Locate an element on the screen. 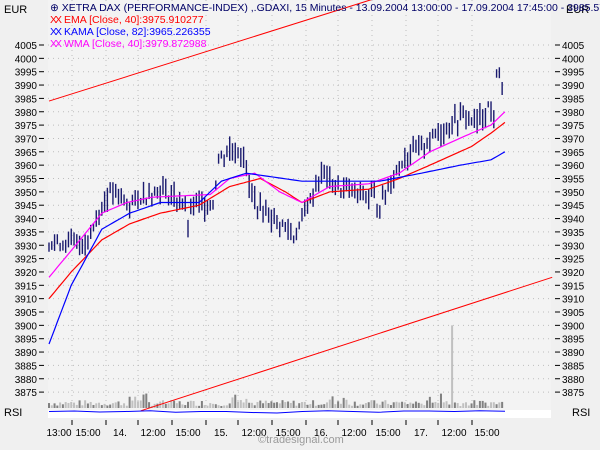 The width and height of the screenshot is (600, 450). legend-kama: XX KAMA [Close, 82]:3965.226355 is located at coordinates (130, 32).